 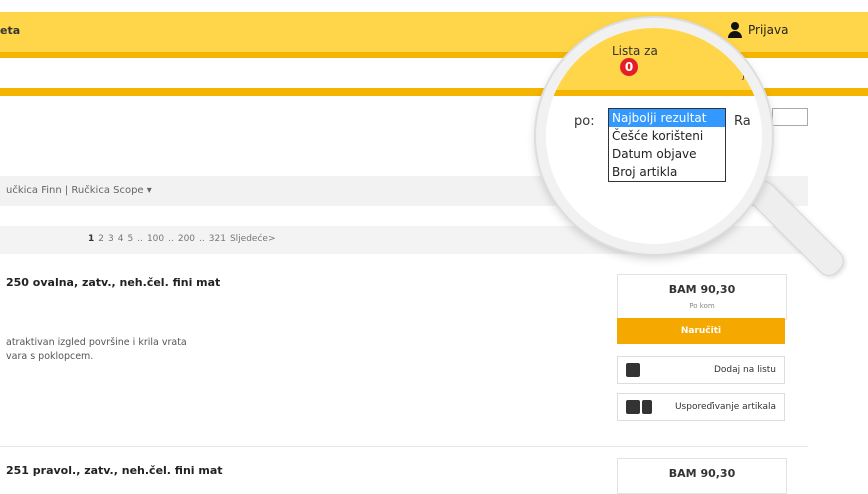 What do you see at coordinates (114, 470) in the screenshot?
I see `product-title: 251 pravol., zatv., neh.čel. fini mat` at bounding box center [114, 470].